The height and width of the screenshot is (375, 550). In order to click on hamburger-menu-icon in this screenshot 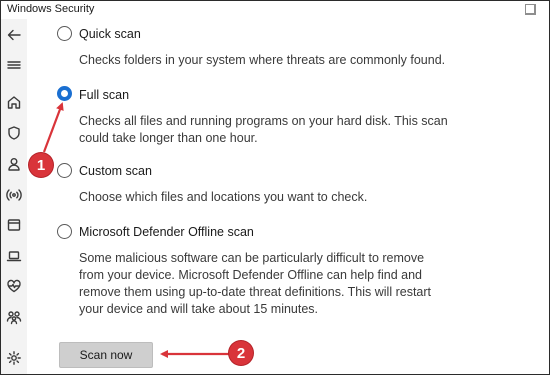, I will do `click(14, 65)`.